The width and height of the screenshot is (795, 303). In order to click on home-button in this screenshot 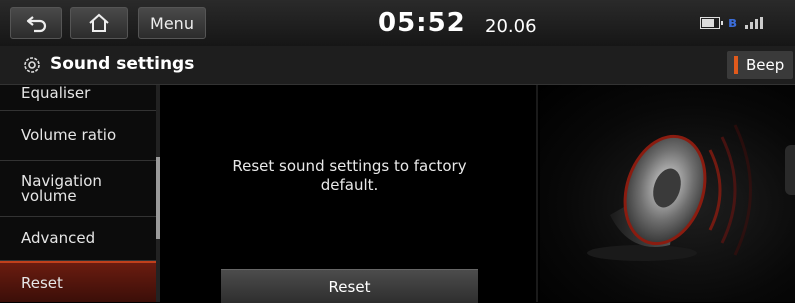, I will do `click(99, 23)`.